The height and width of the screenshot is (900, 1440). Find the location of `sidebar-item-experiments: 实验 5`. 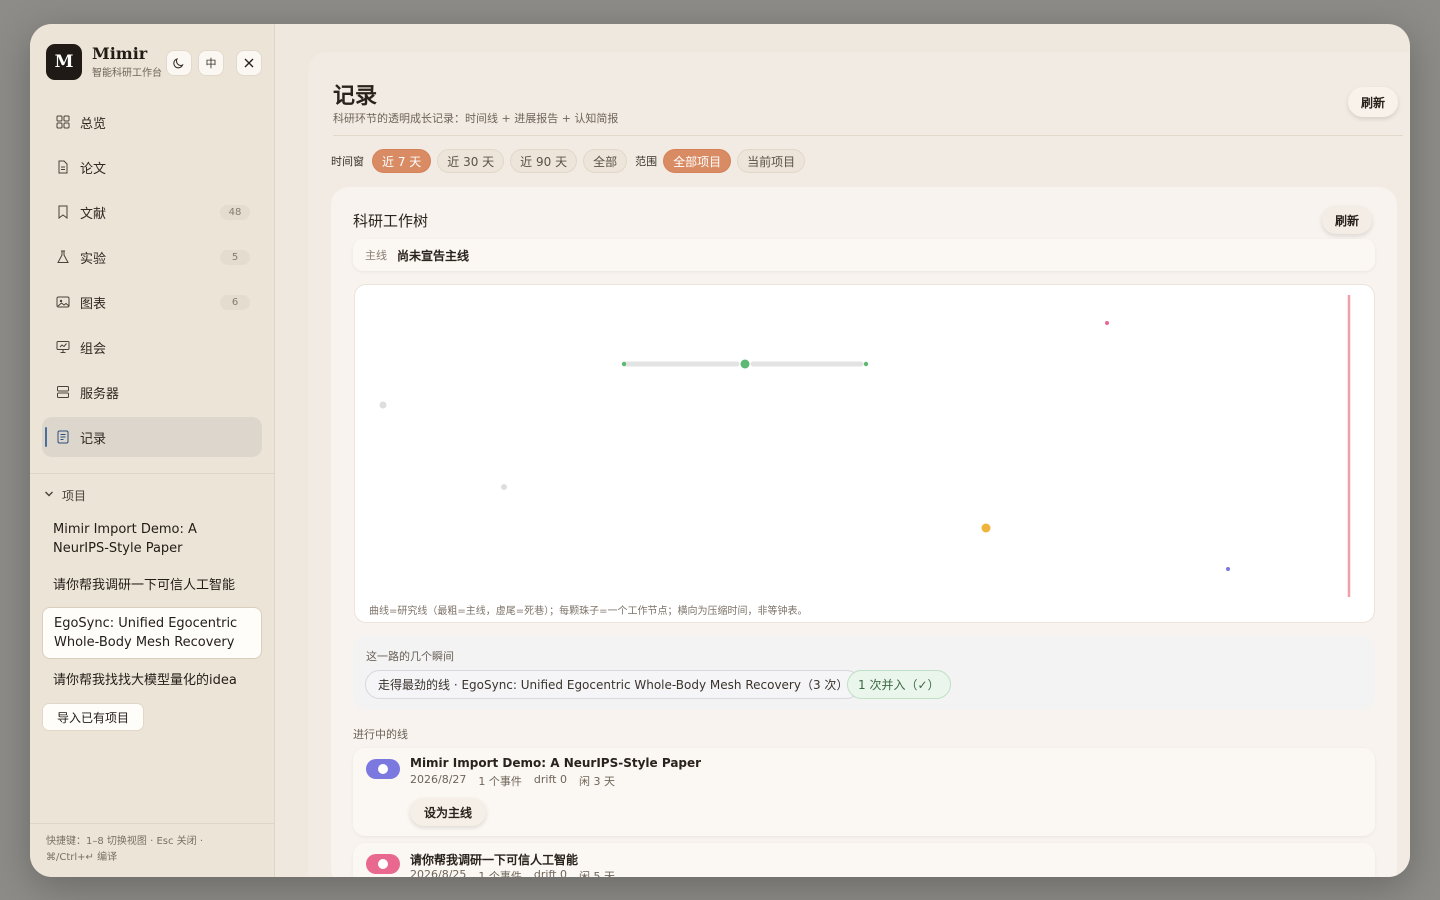

sidebar-item-experiments: 实验 5 is located at coordinates (152, 257).